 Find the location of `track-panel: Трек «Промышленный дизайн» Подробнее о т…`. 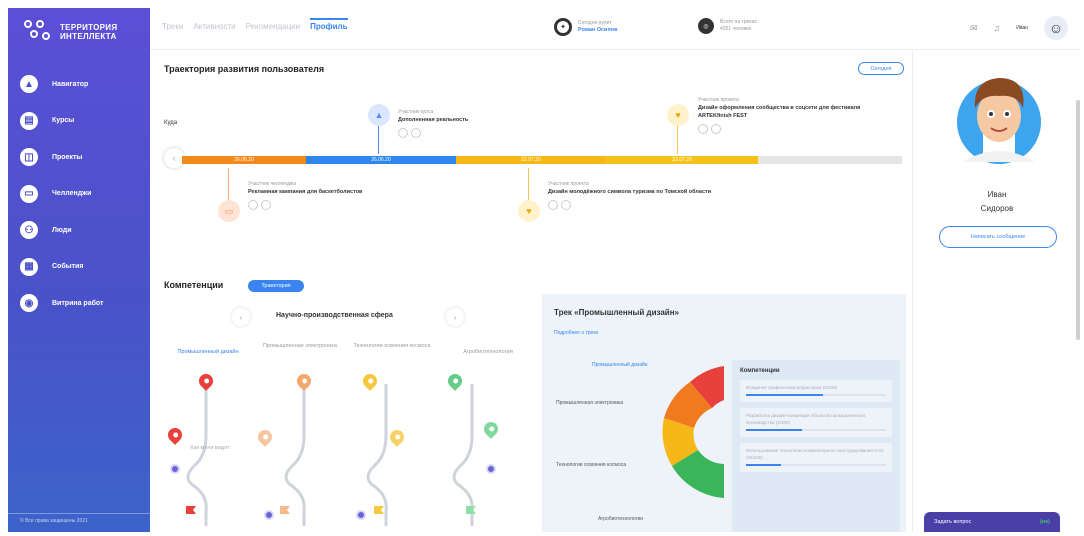

track-panel: Трек «Промышленный дизайн» Подробнее о т… is located at coordinates (724, 413).